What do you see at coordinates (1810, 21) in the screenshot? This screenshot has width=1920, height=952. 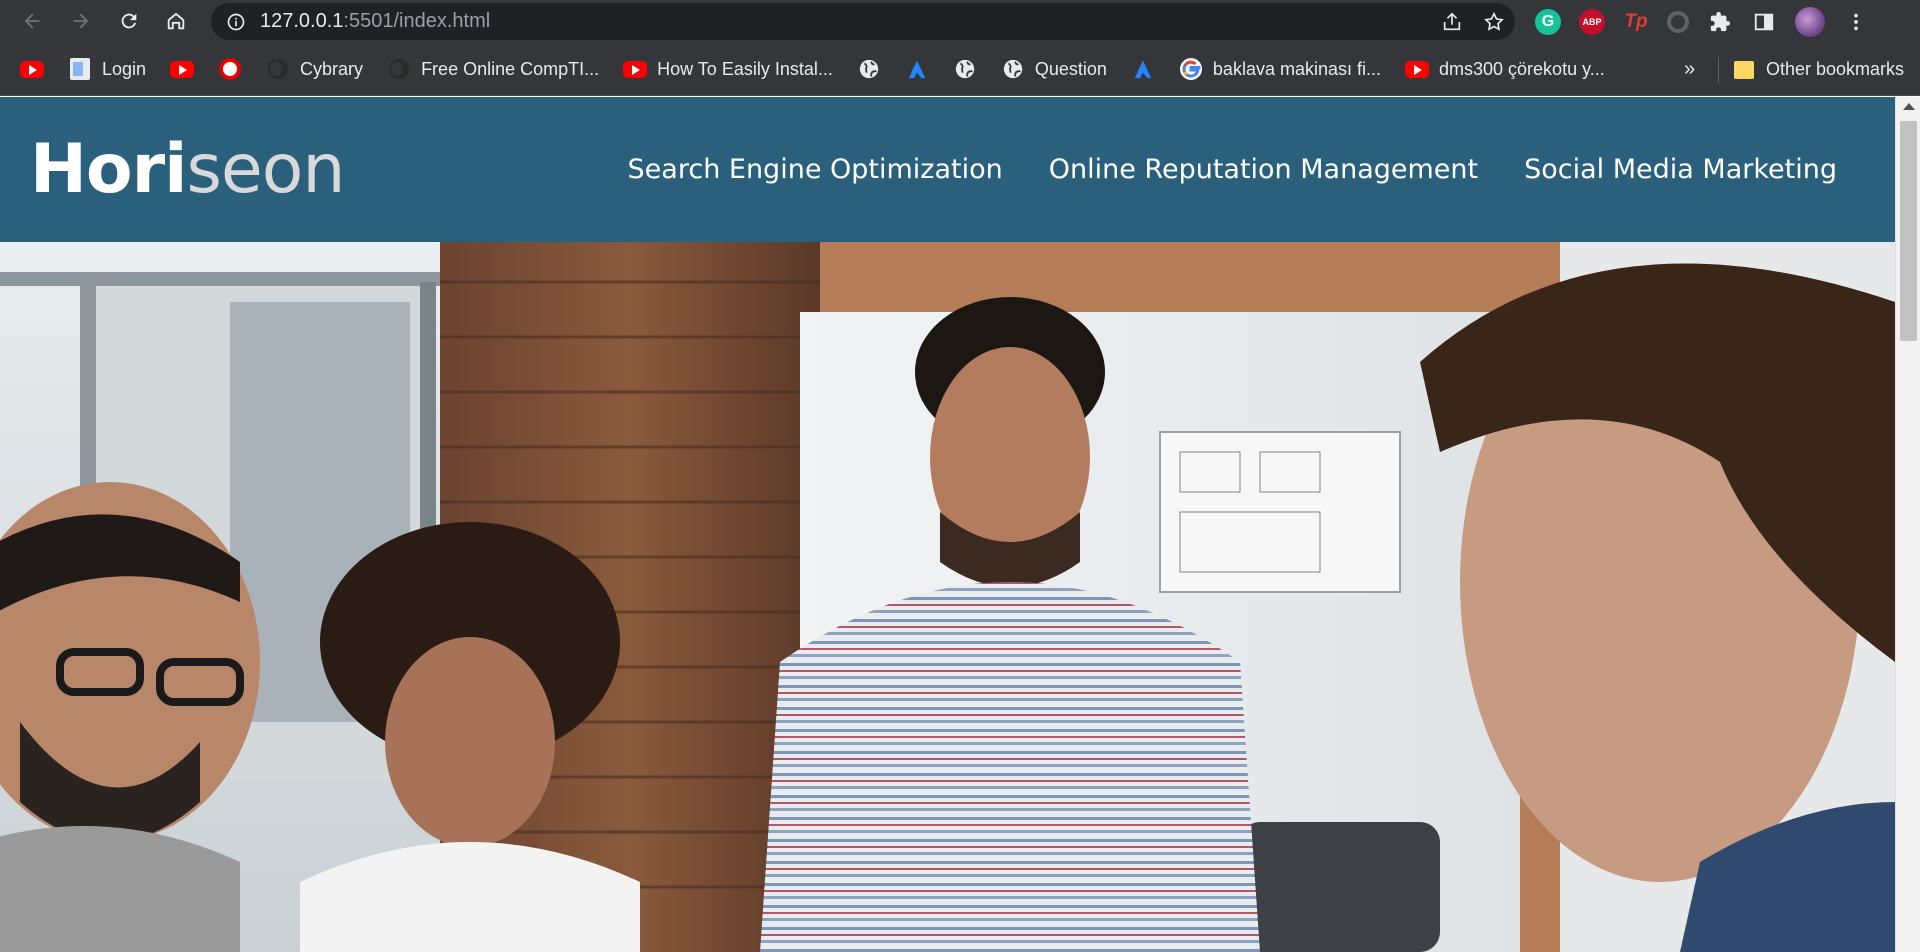 I see `profile-avatar` at bounding box center [1810, 21].